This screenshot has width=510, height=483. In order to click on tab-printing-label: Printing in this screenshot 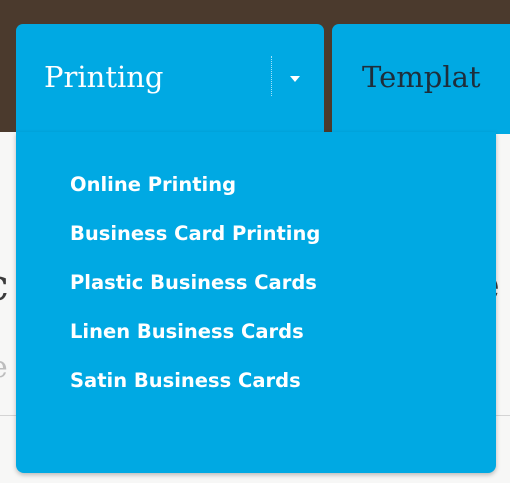, I will do `click(104, 77)`.